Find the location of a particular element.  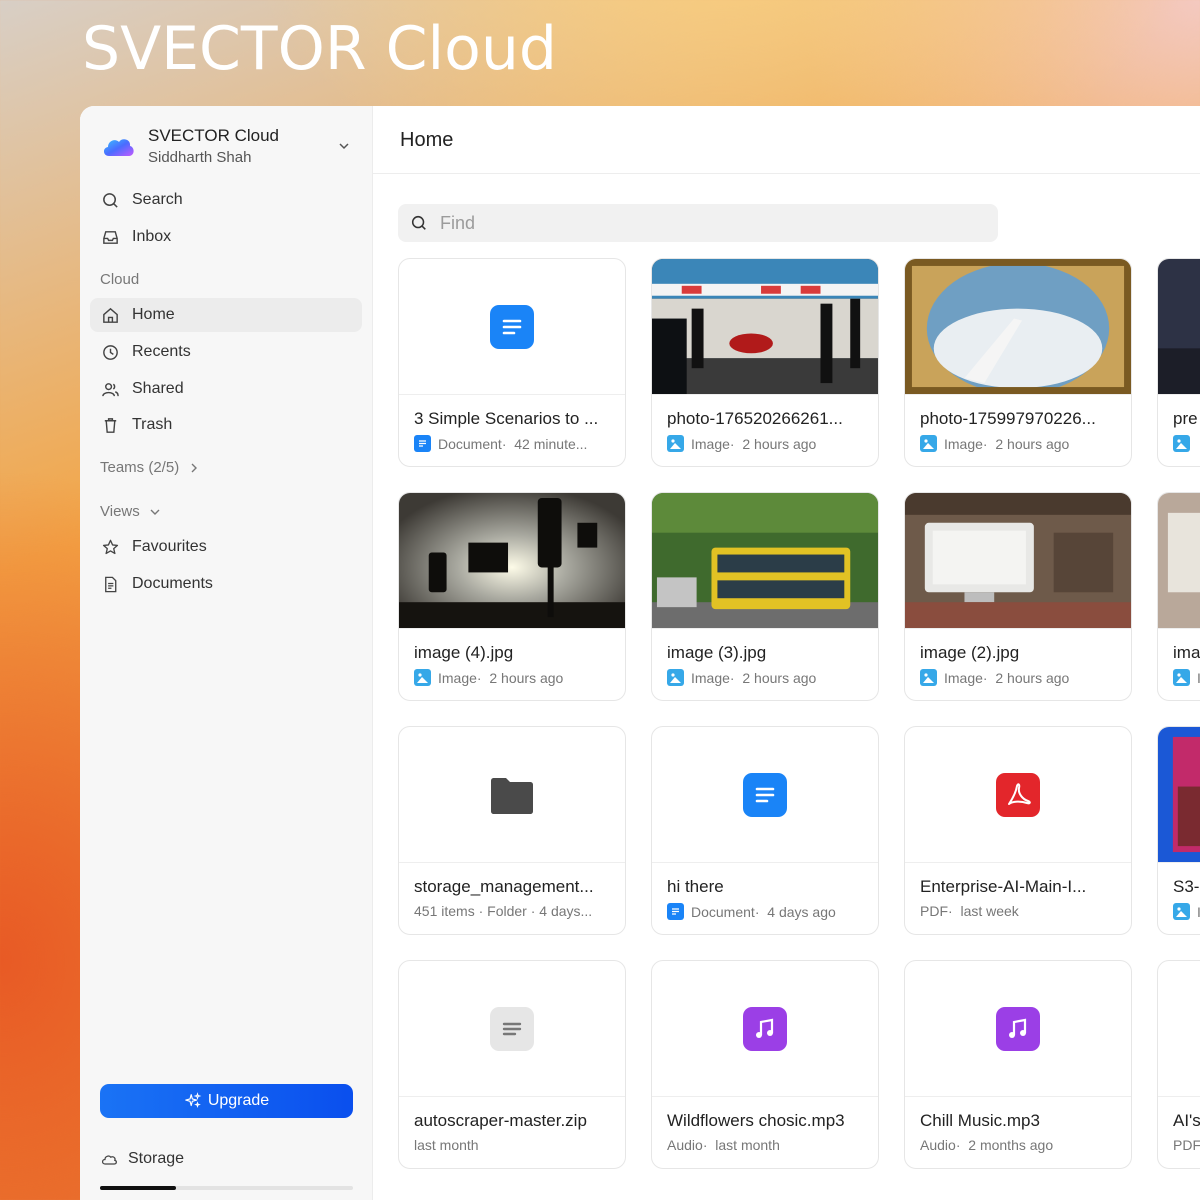

file-meta-row: Audio · last month is located at coordinates (767, 1145).